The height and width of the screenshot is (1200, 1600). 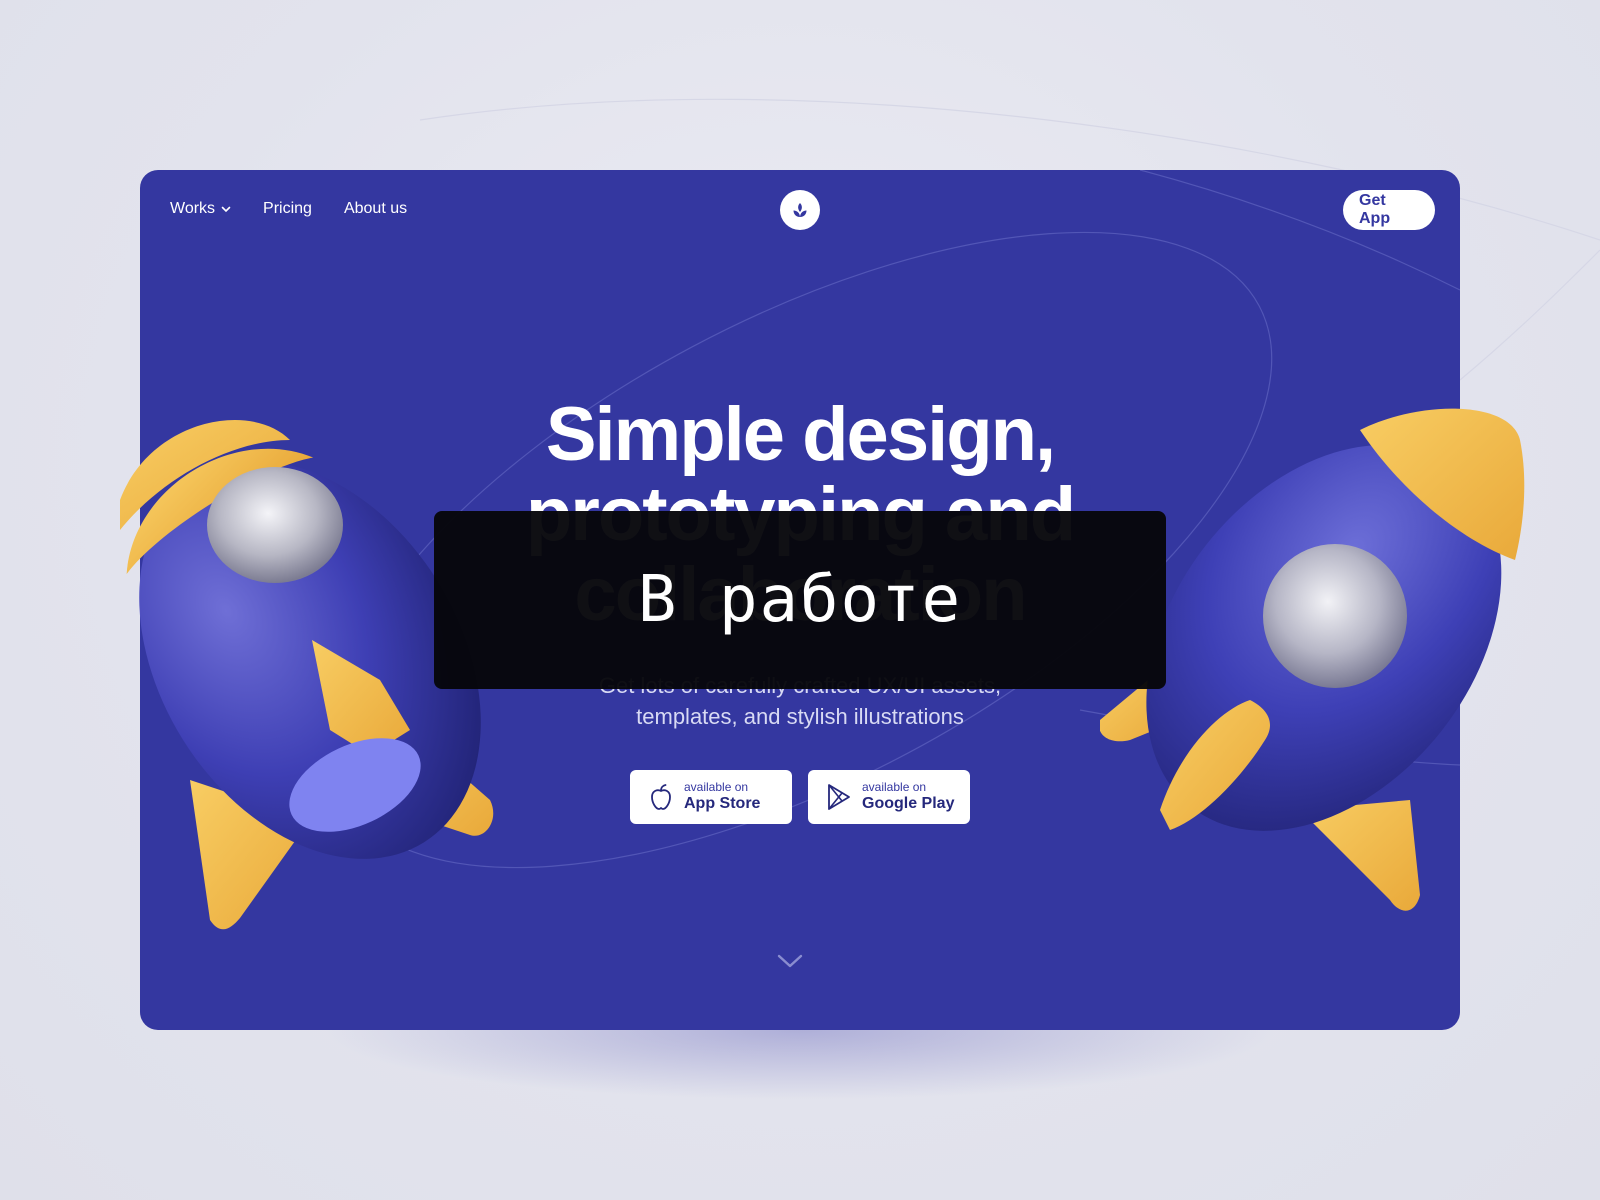 I want to click on scroll-down-button, so click(x=790, y=961).